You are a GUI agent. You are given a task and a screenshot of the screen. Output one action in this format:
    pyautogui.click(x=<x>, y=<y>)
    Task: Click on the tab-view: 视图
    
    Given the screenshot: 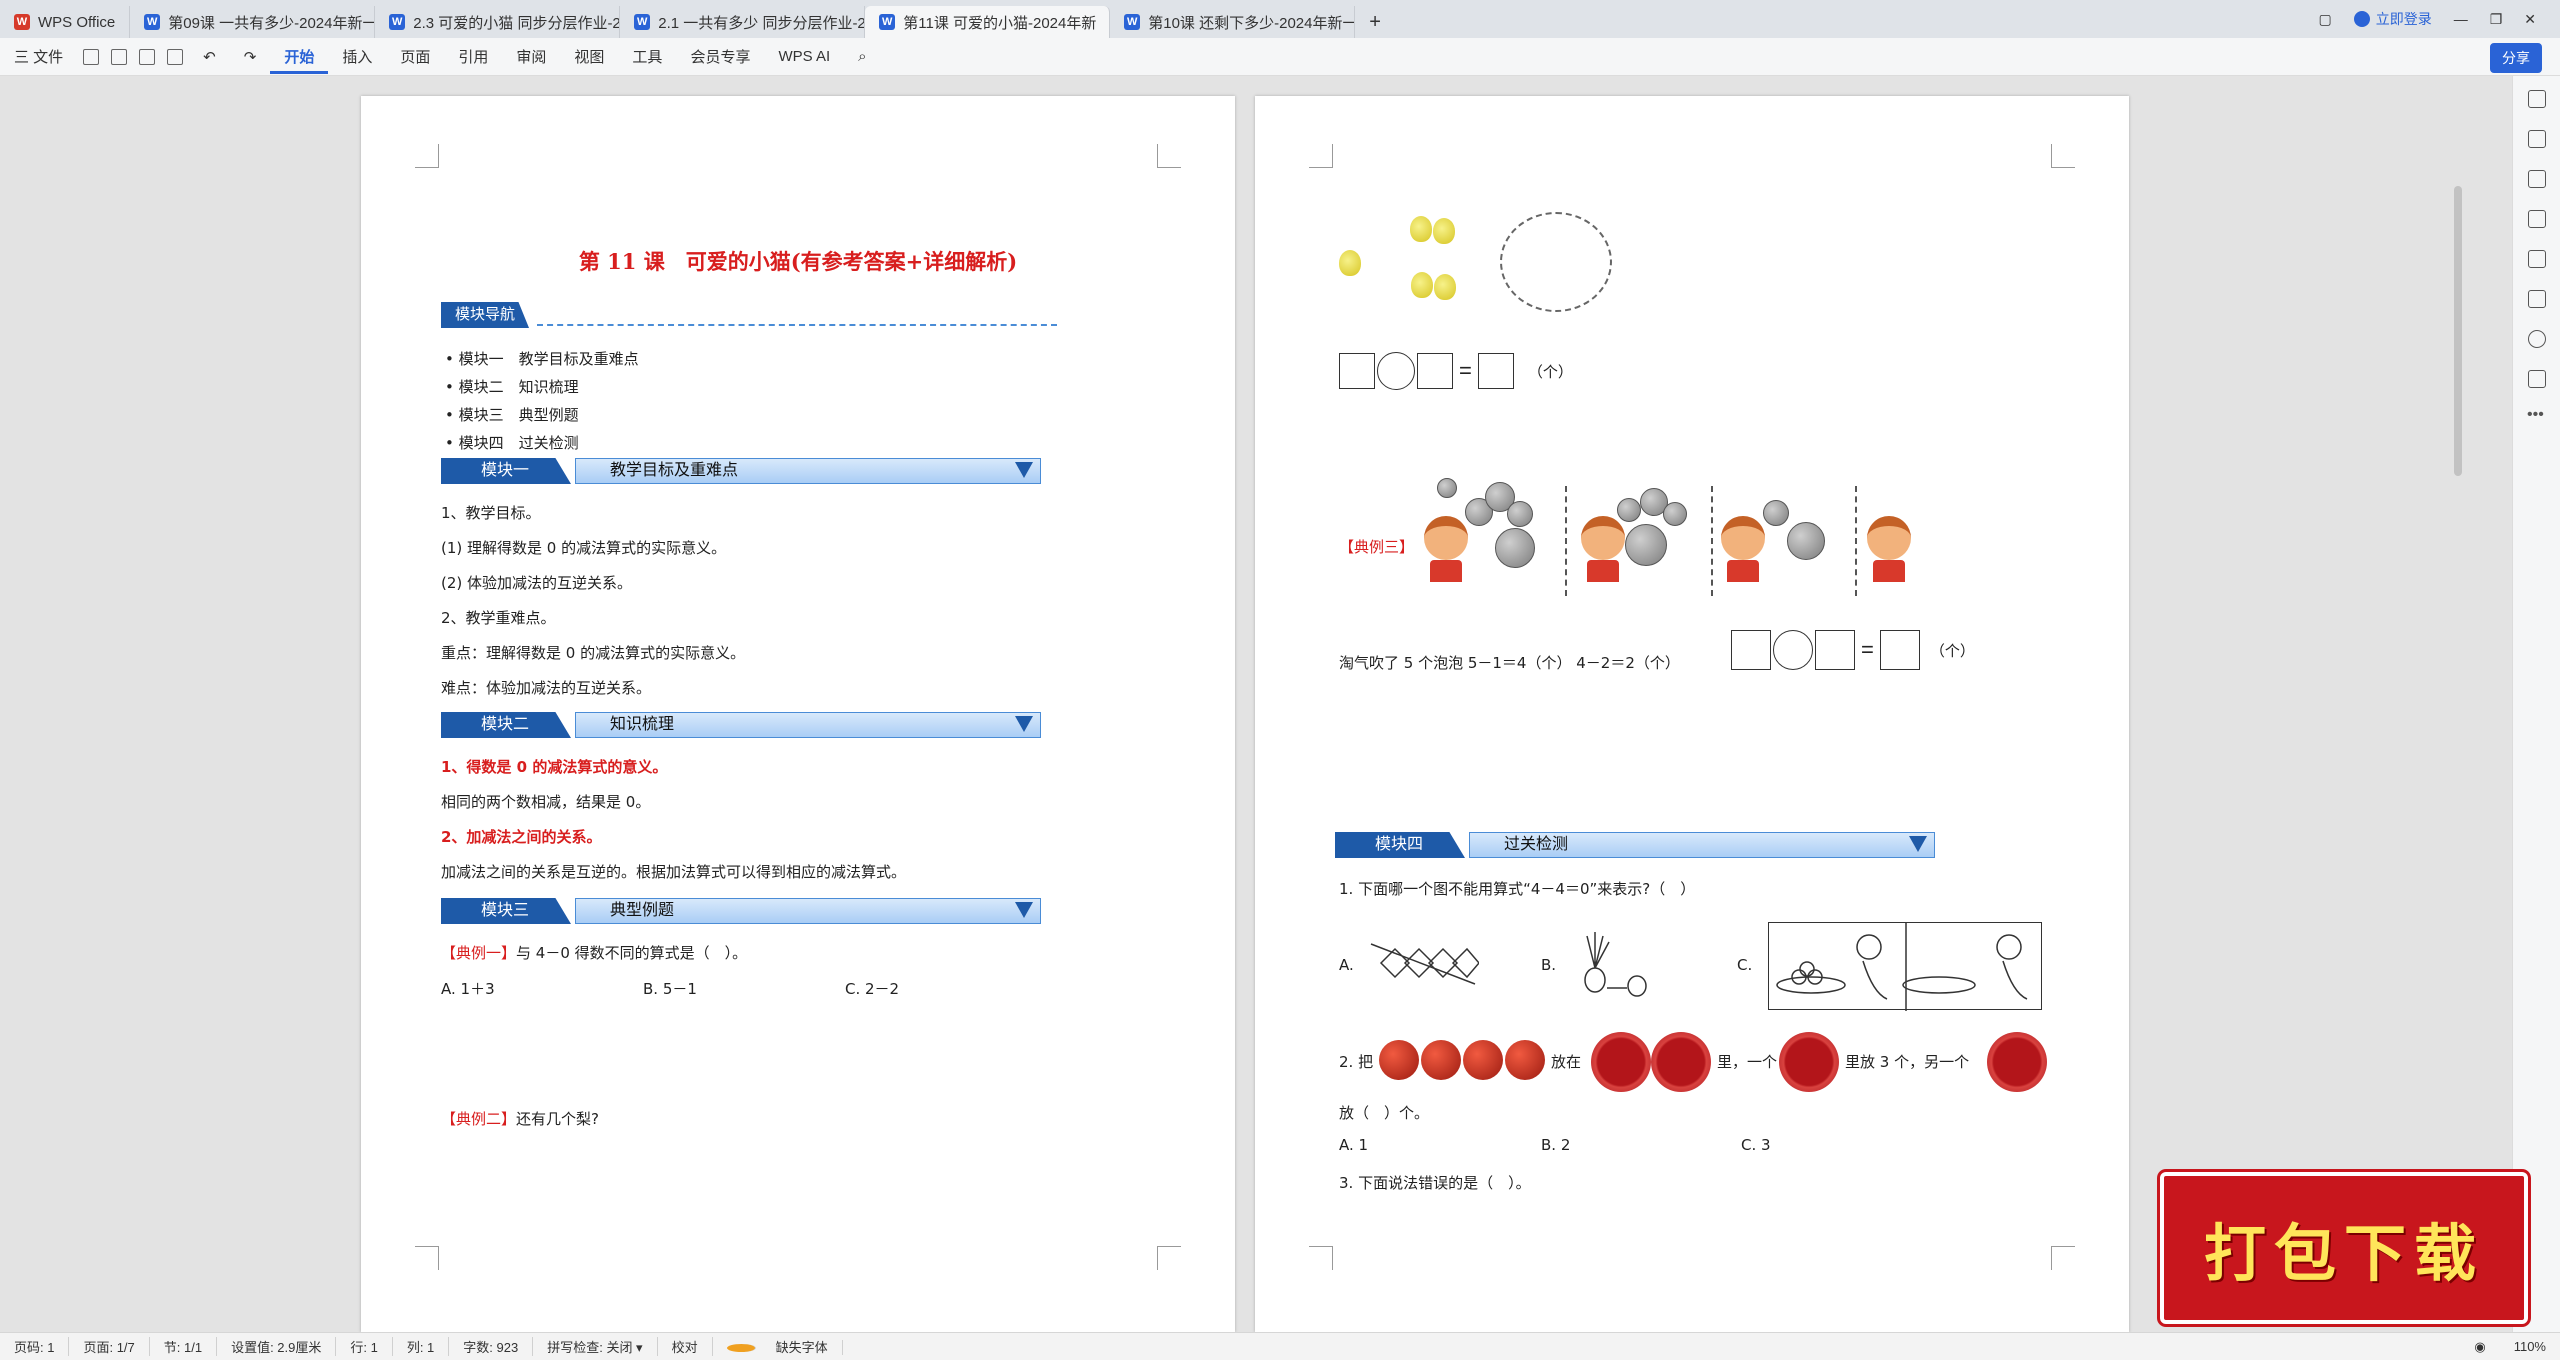 What is the action you would take?
    pyautogui.click(x=589, y=56)
    